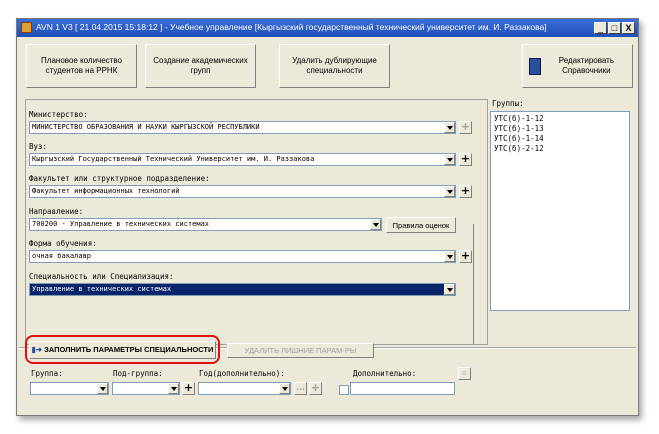 This screenshot has height=434, width=659. What do you see at coordinates (535, 66) in the screenshot?
I see `book-icon` at bounding box center [535, 66].